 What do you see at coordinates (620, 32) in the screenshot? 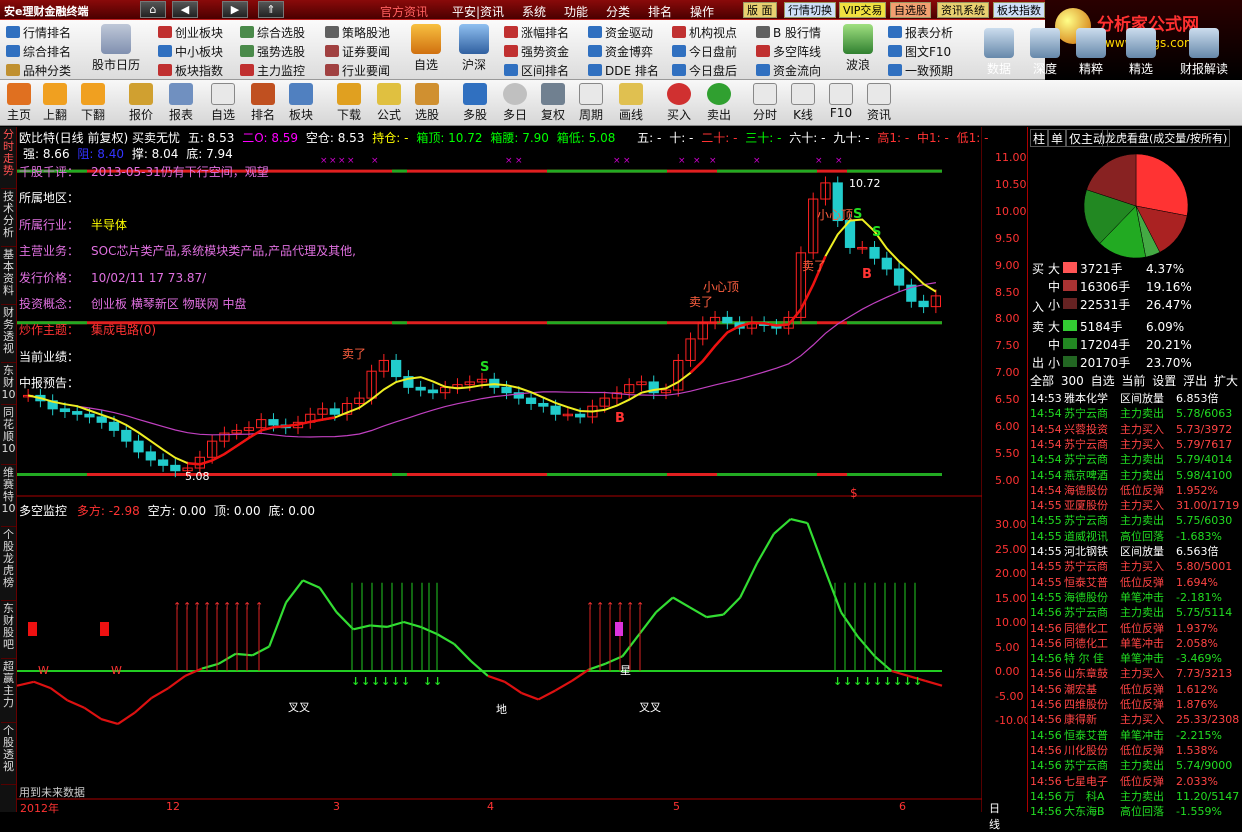
I see `fund-drive-link: 资金驱动` at bounding box center [620, 32].